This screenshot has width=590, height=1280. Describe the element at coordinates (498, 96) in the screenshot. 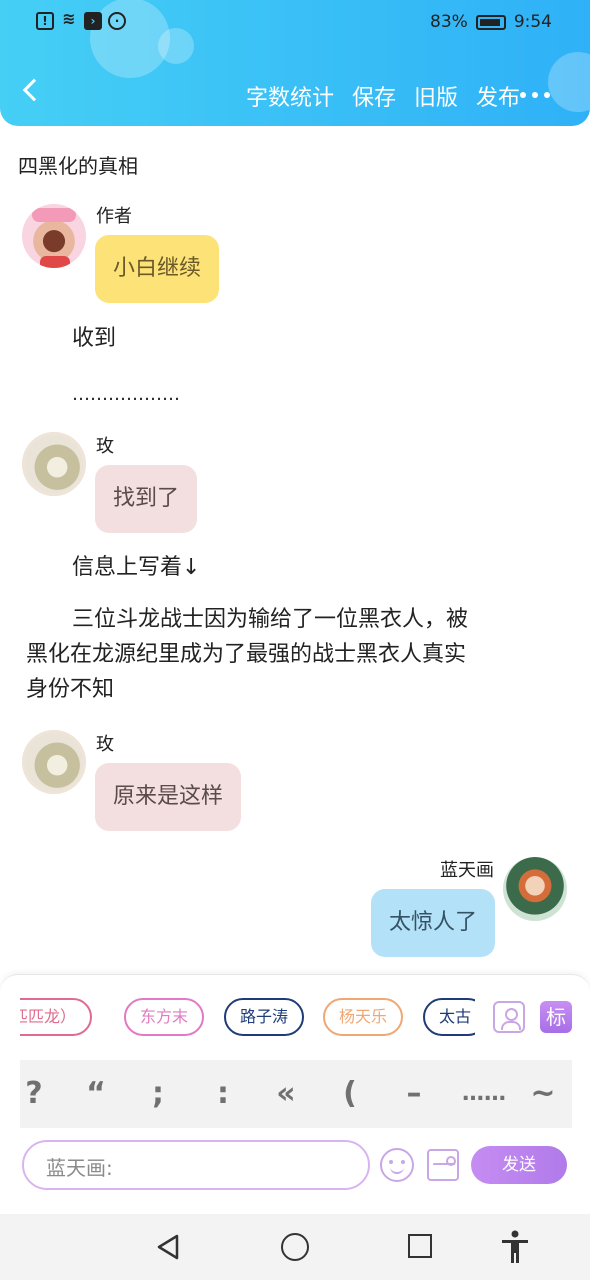

I see `publish-button: 发布` at that location.